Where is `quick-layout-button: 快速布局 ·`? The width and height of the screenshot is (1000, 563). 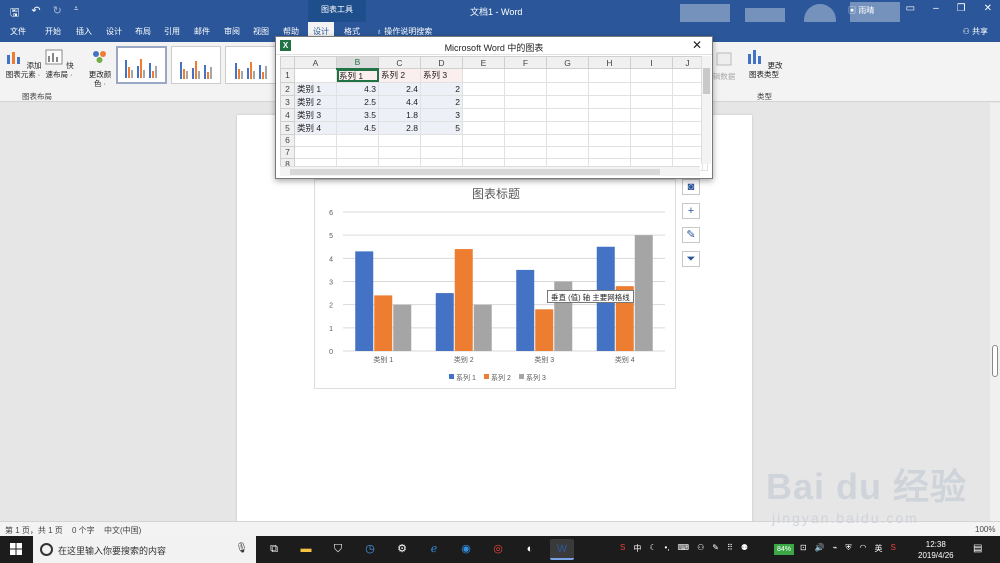
quick-layout-button: 快速布局 · is located at coordinates (59, 63).